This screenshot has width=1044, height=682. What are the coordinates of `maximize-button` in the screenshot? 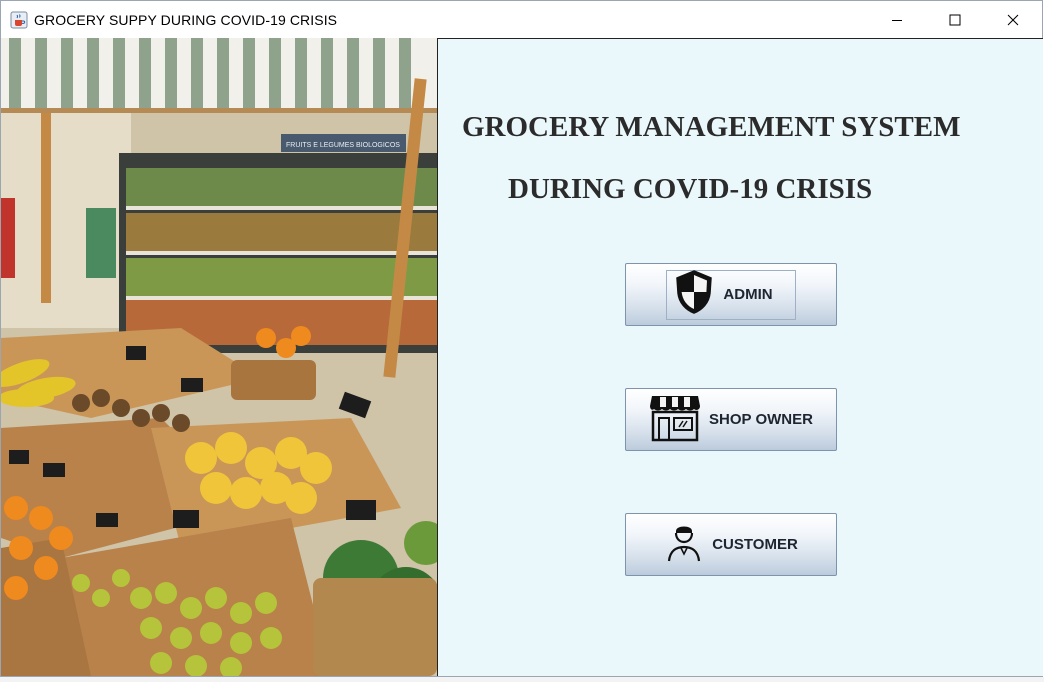 It's located at (955, 19).